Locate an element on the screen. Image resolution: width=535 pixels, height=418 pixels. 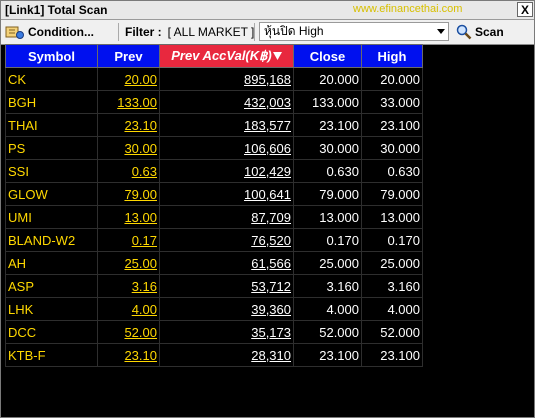
col-header-prev-accval-label: Prev AccVal(K฿) is located at coordinates (221, 55).